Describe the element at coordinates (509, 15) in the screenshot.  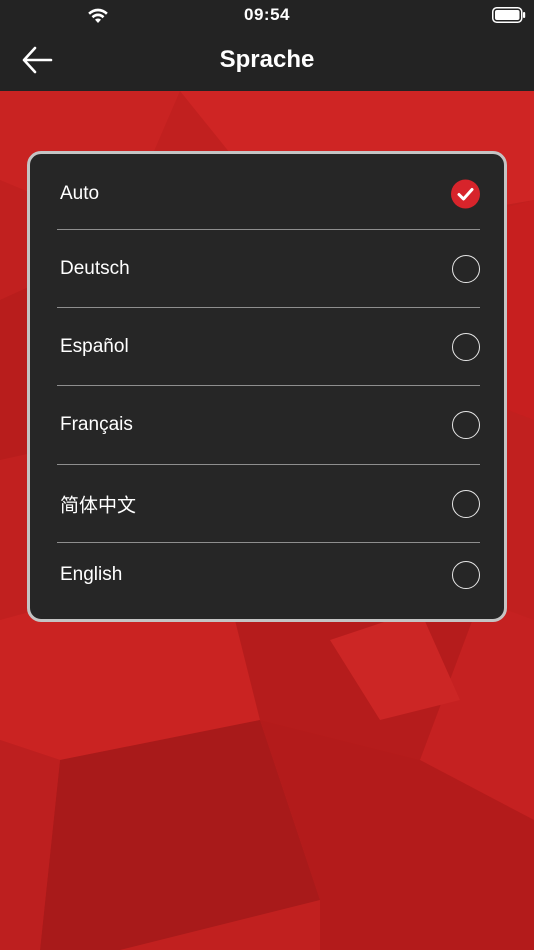
I see `battery-icon` at that location.